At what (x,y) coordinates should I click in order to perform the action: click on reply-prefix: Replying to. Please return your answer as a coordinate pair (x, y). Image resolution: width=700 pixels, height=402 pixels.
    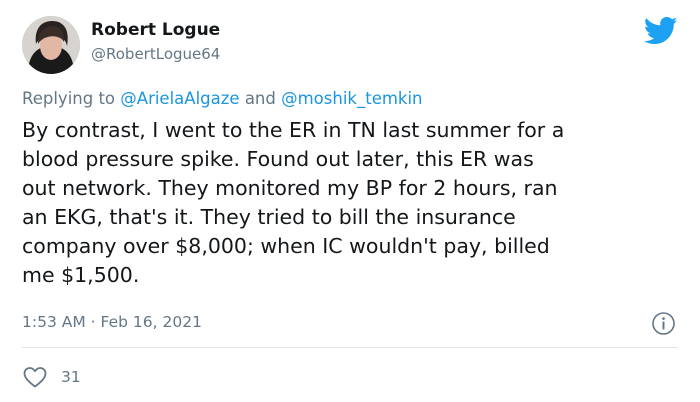
    Looking at the image, I should click on (69, 98).